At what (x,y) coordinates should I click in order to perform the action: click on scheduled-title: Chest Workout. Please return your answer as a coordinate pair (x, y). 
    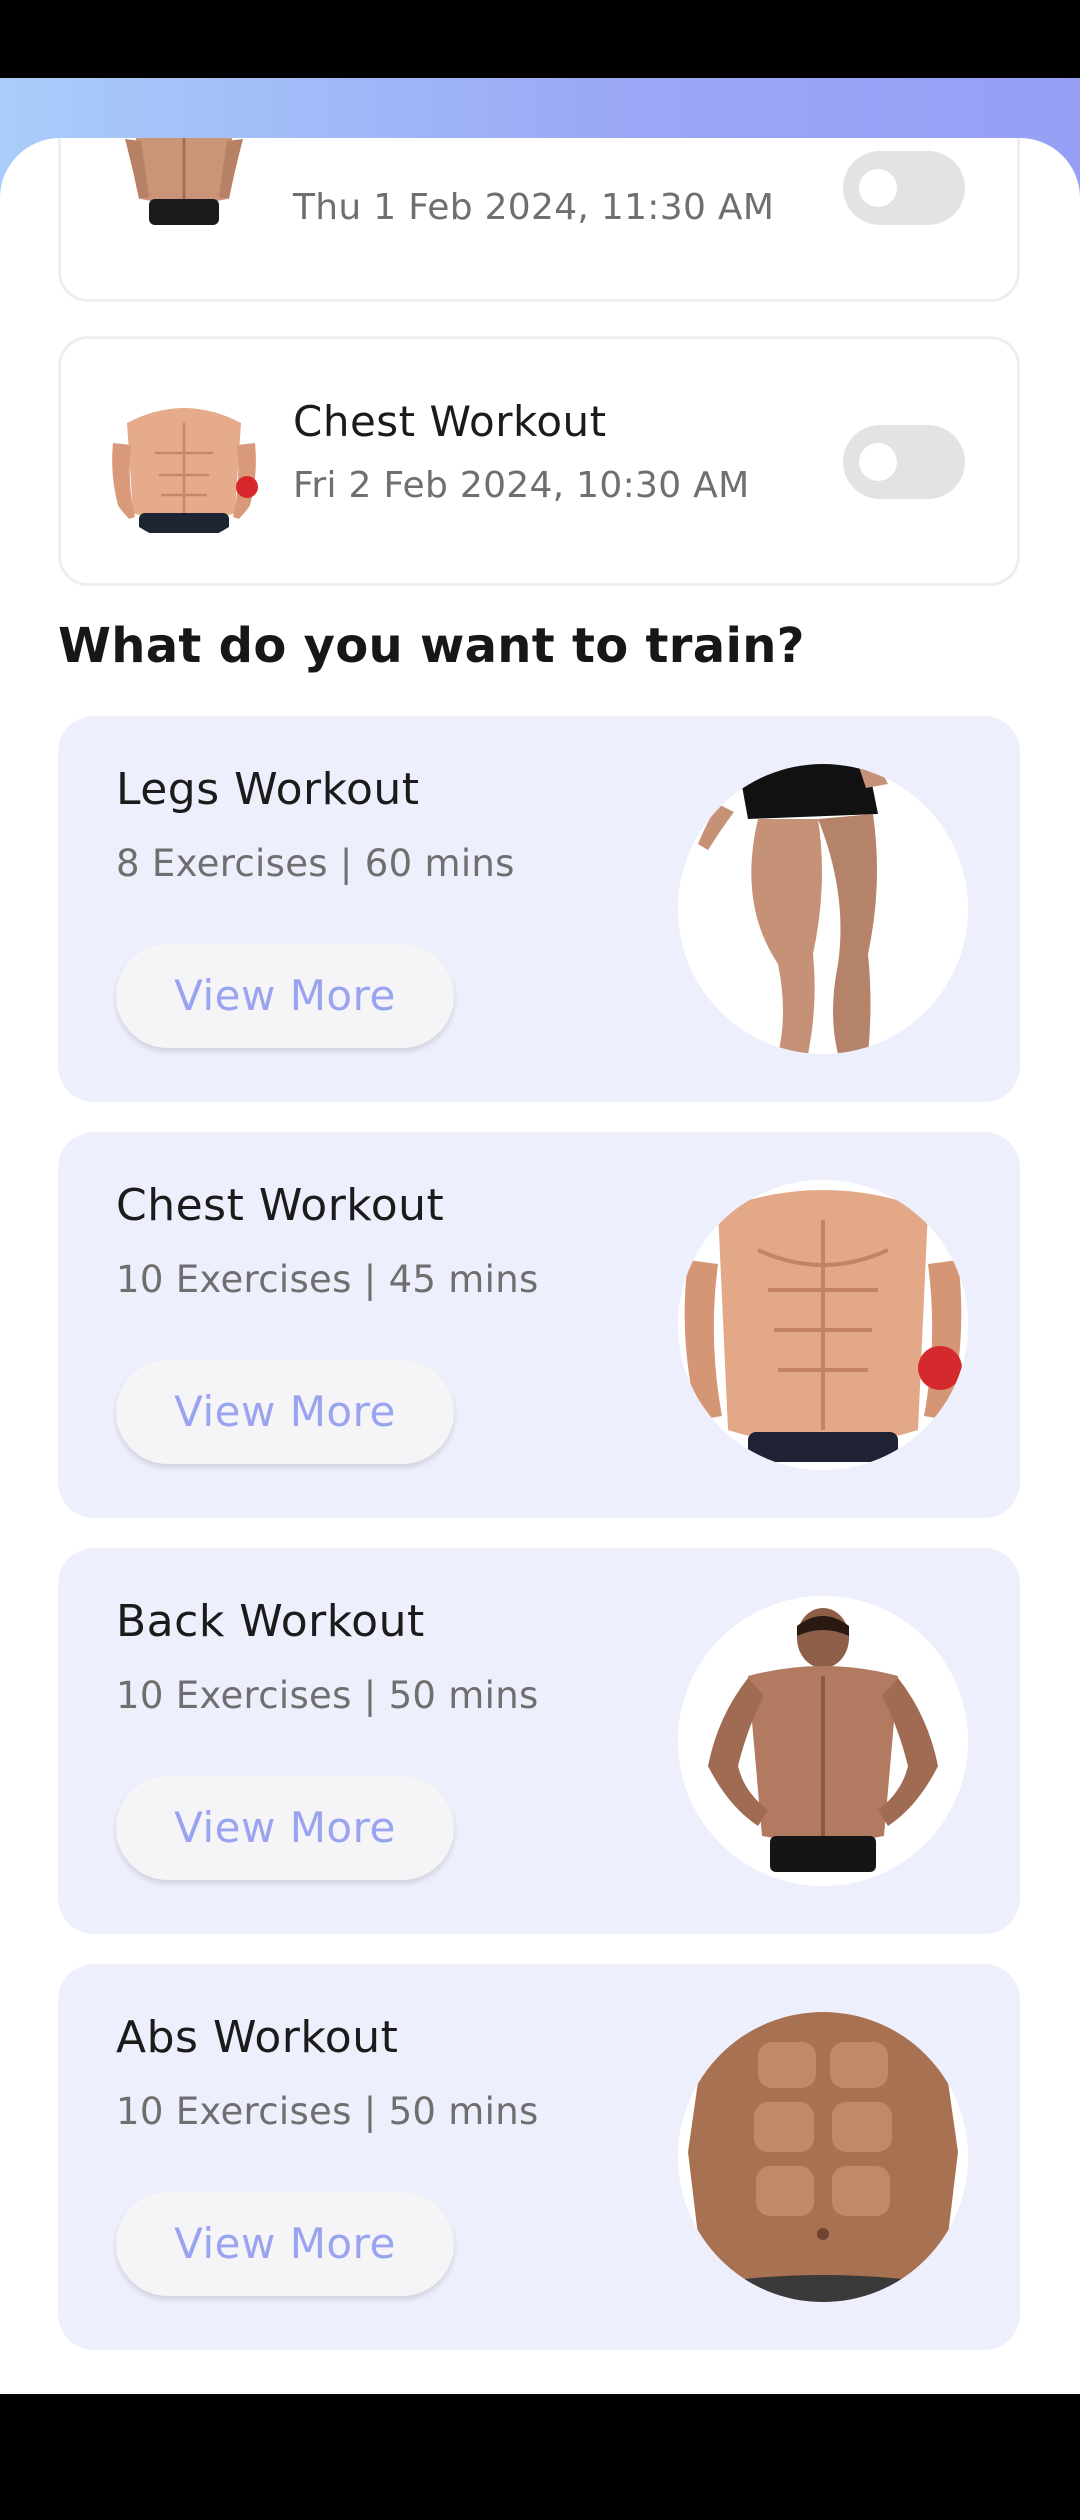
    Looking at the image, I should click on (450, 421).